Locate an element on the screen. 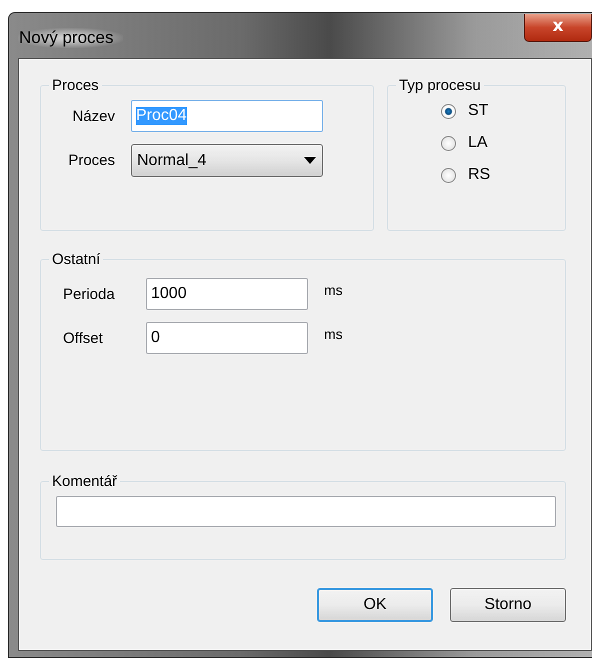 This screenshot has width=592, height=662. radio-label: ST is located at coordinates (478, 111).